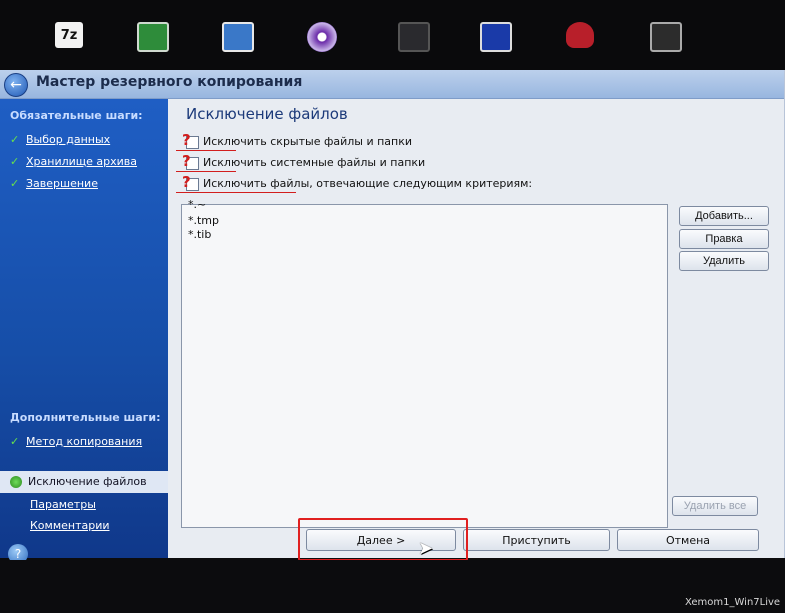  Describe the element at coordinates (16, 482) in the screenshot. I see `current-step-icon` at that location.